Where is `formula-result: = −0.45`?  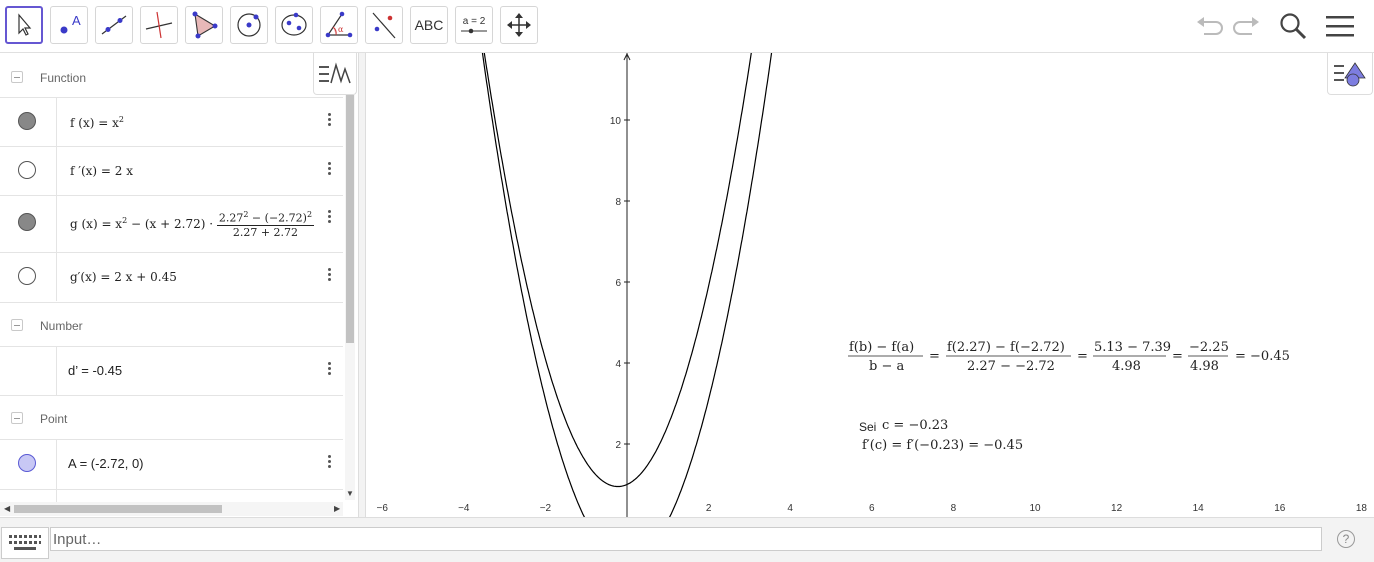
formula-result: = −0.45 is located at coordinates (1262, 356).